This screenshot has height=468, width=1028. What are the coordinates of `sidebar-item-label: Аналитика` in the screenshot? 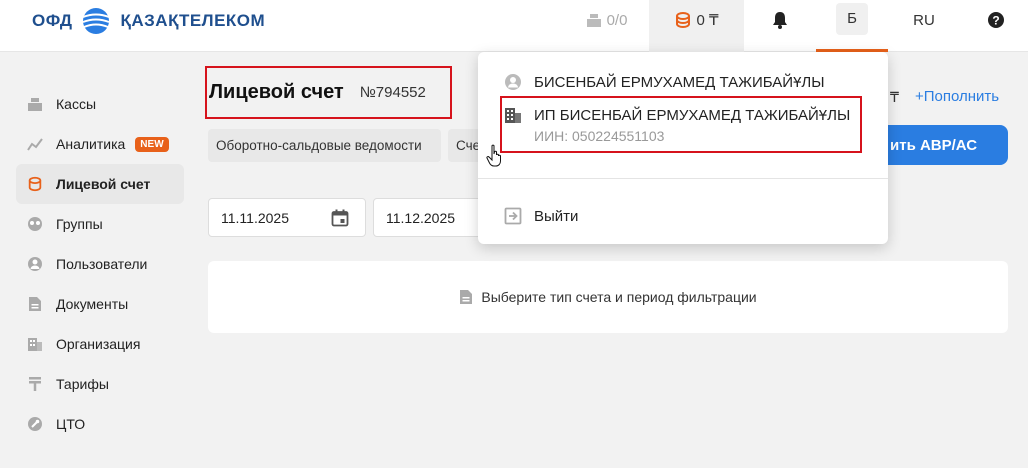 It's located at (91, 144).